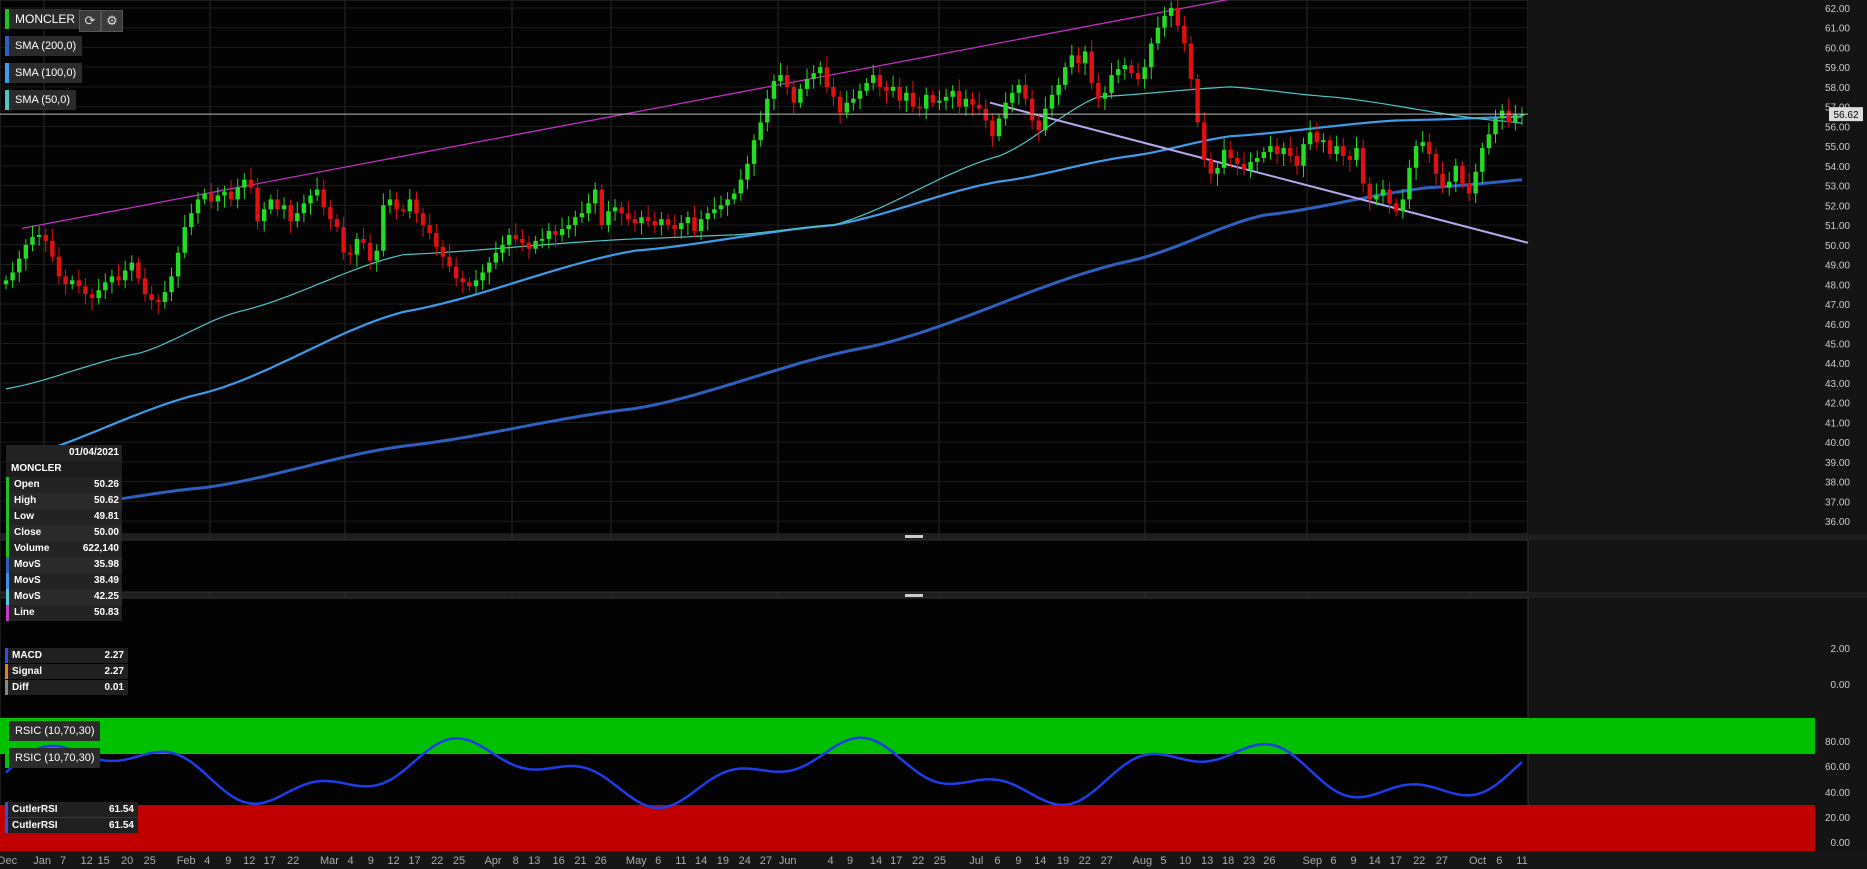 The image size is (1867, 869). What do you see at coordinates (27, 484) in the screenshot?
I see `info-row-label: Open` at bounding box center [27, 484].